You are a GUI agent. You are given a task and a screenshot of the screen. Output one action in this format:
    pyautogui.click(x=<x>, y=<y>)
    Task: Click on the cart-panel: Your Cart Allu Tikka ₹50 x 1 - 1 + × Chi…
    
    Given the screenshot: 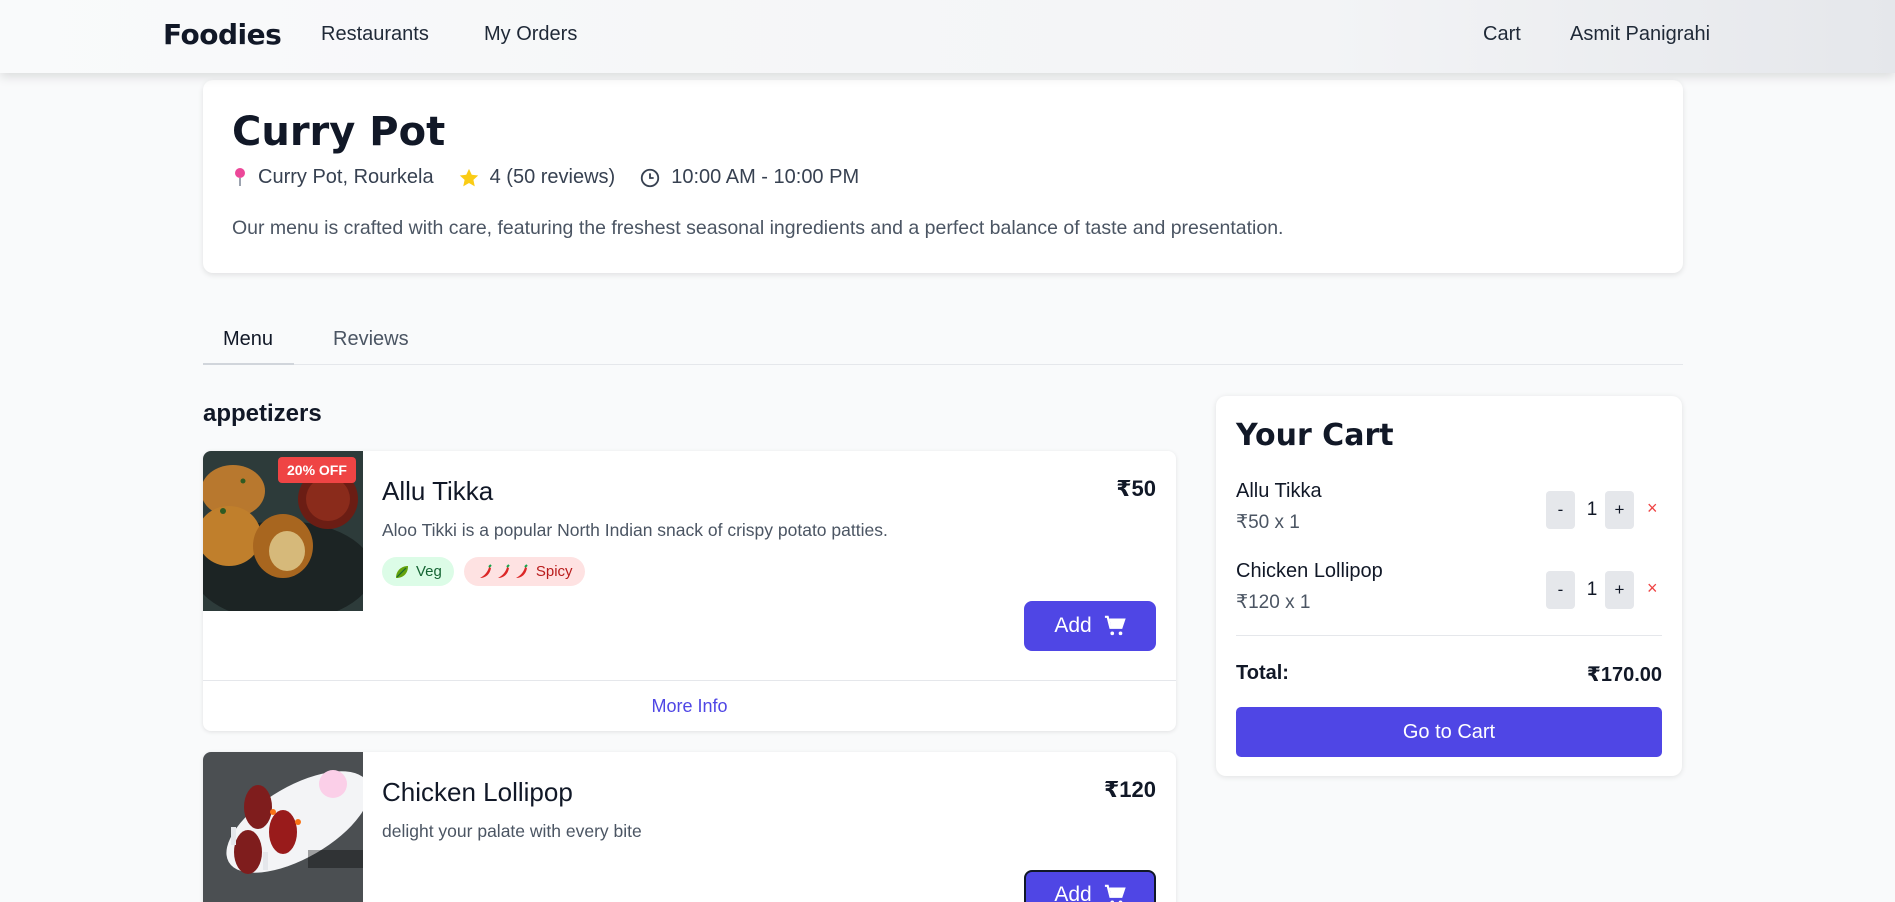 What is the action you would take?
    pyautogui.click(x=1449, y=586)
    